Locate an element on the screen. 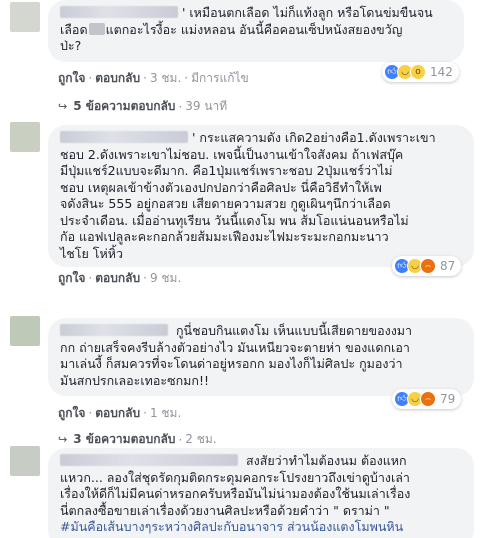  edited-label: มีการแก้ไข is located at coordinates (220, 78).